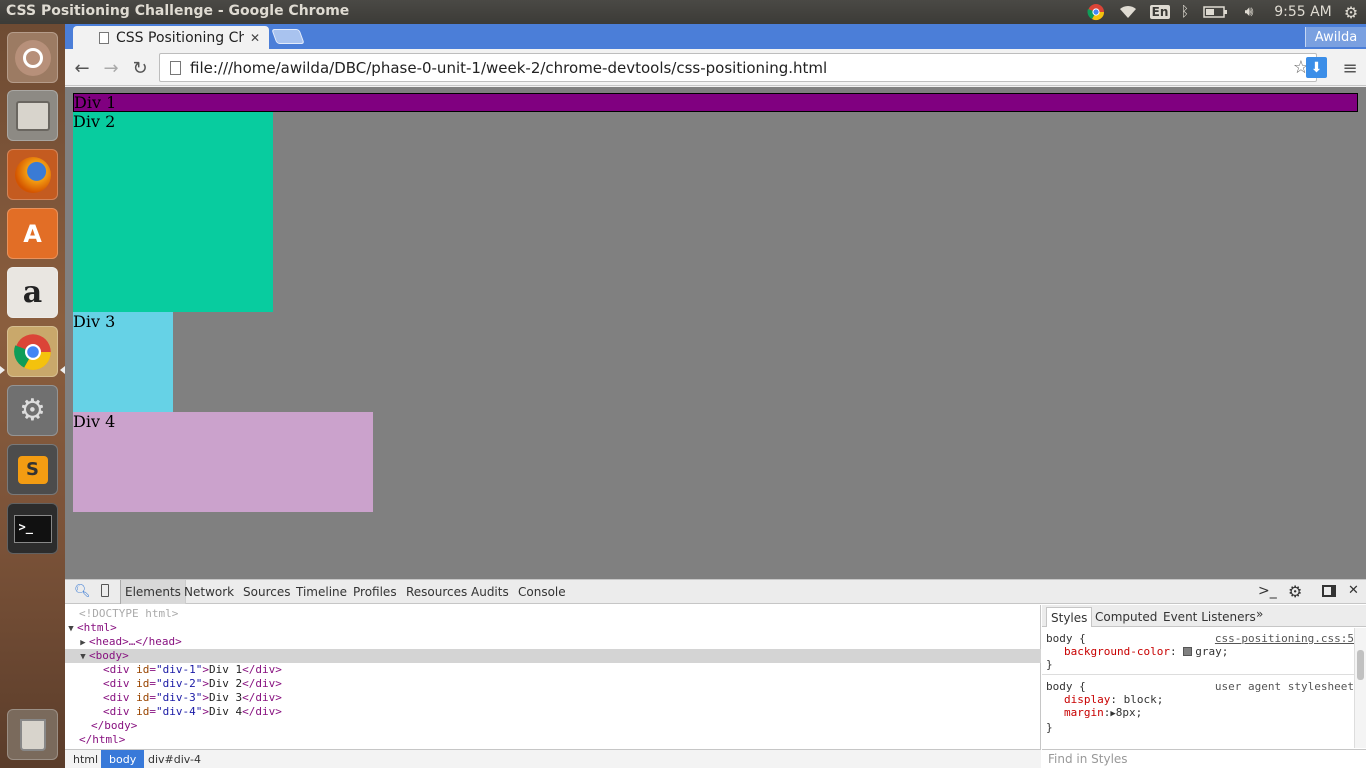 This screenshot has width=1366, height=768. Describe the element at coordinates (1350, 68) in the screenshot. I see `chrome-menu-icon: ≡` at that location.